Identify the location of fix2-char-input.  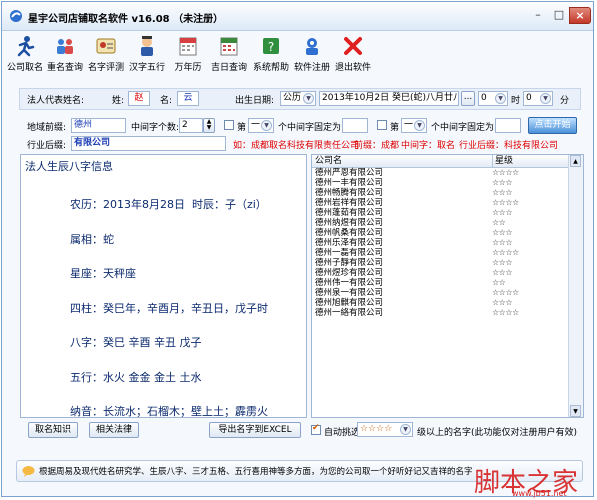
(508, 125).